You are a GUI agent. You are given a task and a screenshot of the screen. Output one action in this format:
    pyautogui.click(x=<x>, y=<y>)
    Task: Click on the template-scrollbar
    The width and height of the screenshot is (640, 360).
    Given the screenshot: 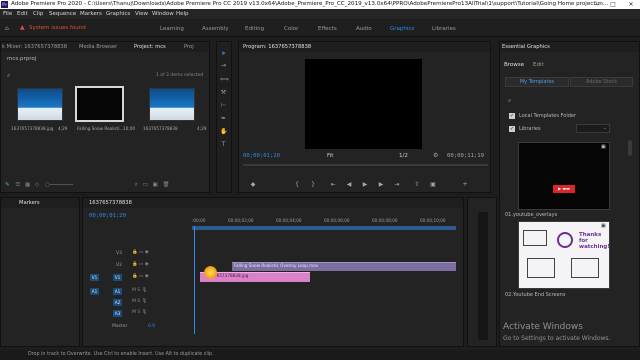 What is the action you would take?
    pyautogui.click(x=630, y=148)
    